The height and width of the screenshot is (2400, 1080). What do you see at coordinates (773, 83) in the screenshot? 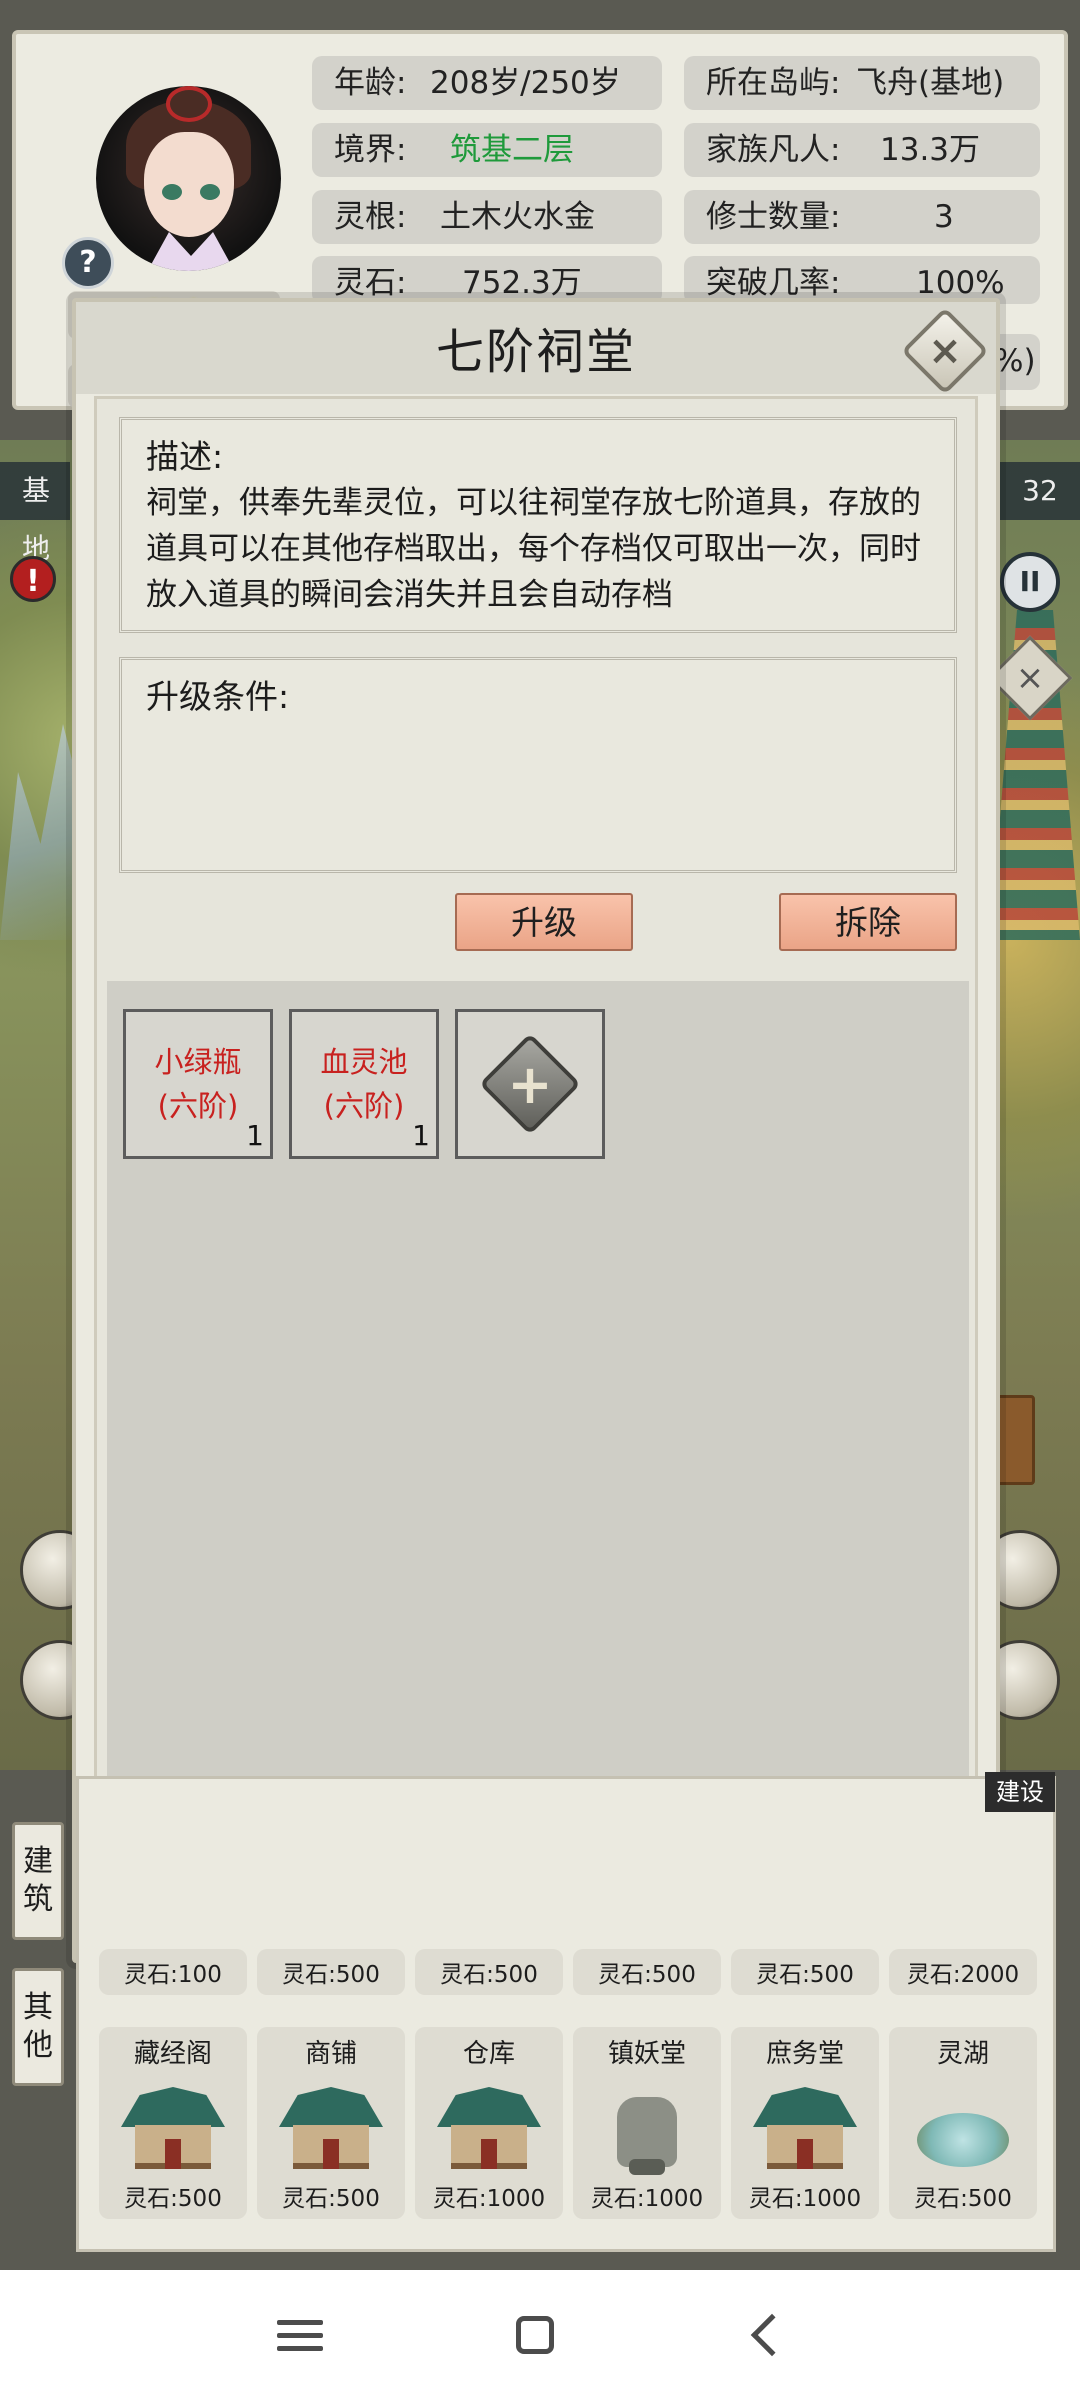
I see `island-label: 所在岛屿:` at bounding box center [773, 83].